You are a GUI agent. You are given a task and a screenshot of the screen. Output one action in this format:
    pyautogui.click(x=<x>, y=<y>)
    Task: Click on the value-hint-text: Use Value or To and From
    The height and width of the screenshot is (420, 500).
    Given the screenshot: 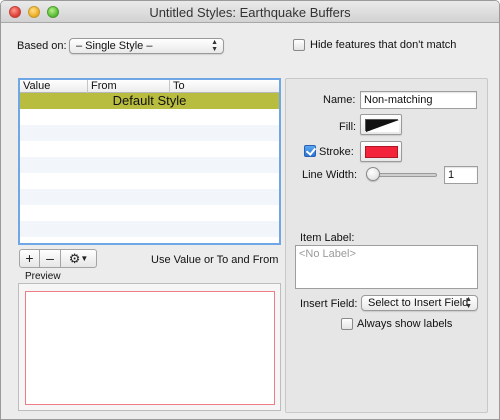 What is the action you would take?
    pyautogui.click(x=215, y=260)
    